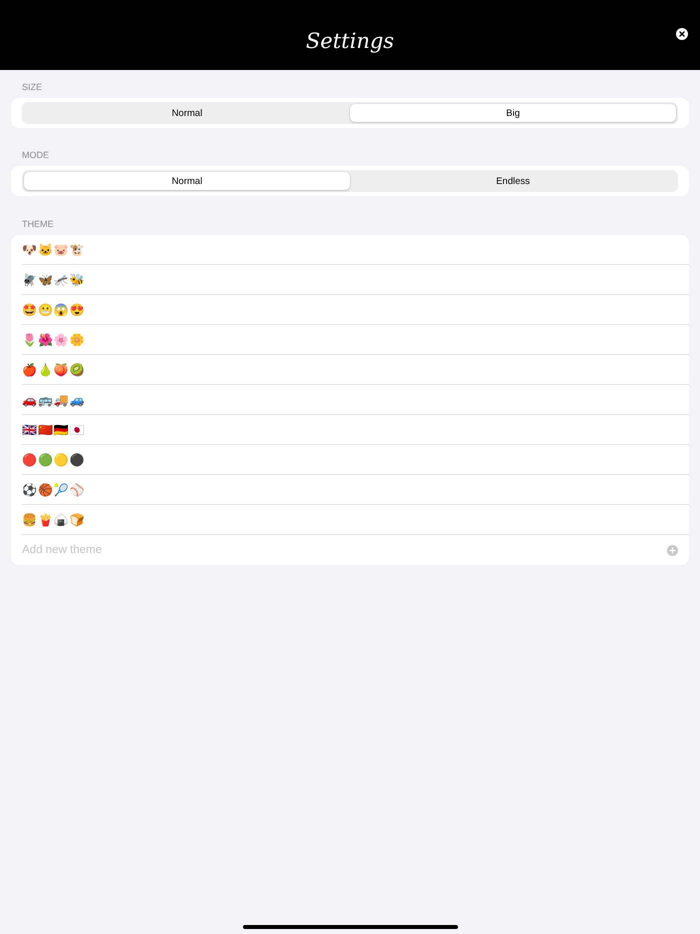  What do you see at coordinates (513, 113) in the screenshot?
I see `segment-option: Big` at bounding box center [513, 113].